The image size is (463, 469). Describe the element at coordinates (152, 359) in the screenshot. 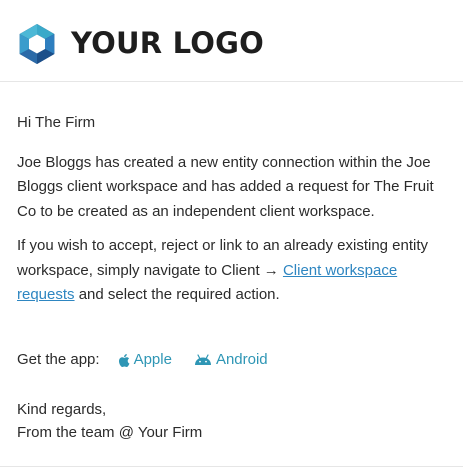

I see `apple-label: Apple` at that location.